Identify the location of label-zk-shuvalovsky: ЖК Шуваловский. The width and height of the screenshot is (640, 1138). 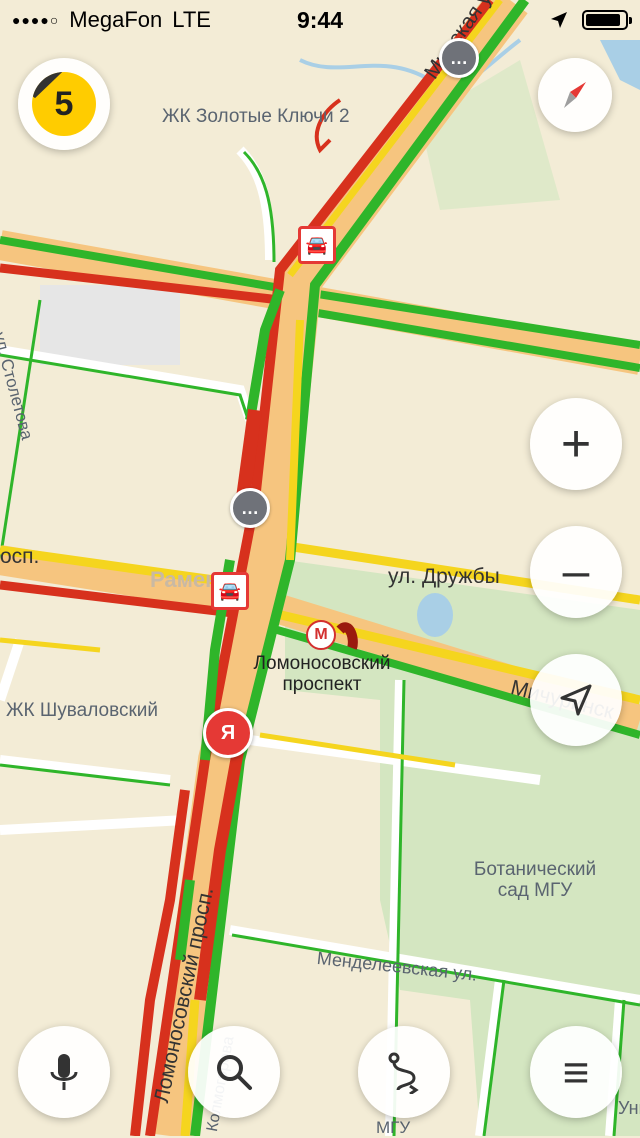
(82, 710).